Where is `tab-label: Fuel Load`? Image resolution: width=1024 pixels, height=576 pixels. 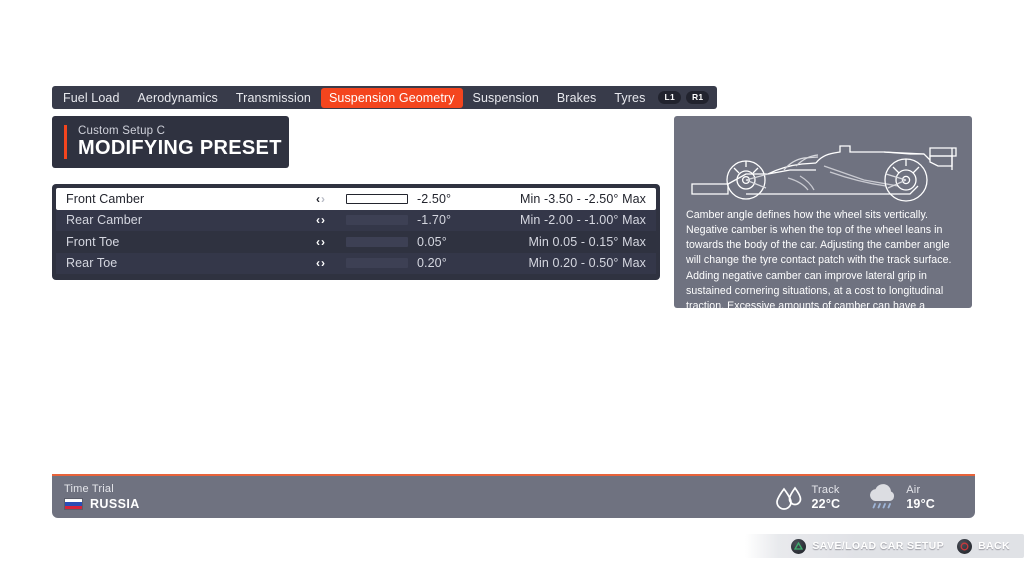 tab-label: Fuel Load is located at coordinates (91, 97).